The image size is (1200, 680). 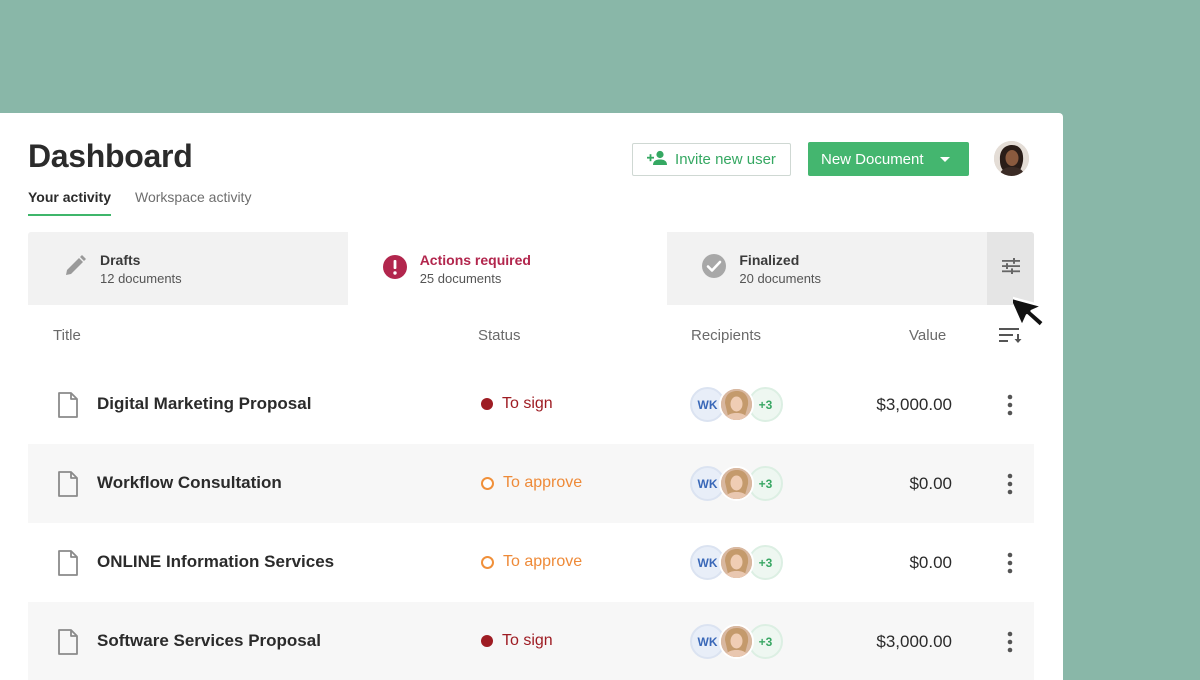 I want to click on tab-your-activity: Your activity, so click(x=69, y=202).